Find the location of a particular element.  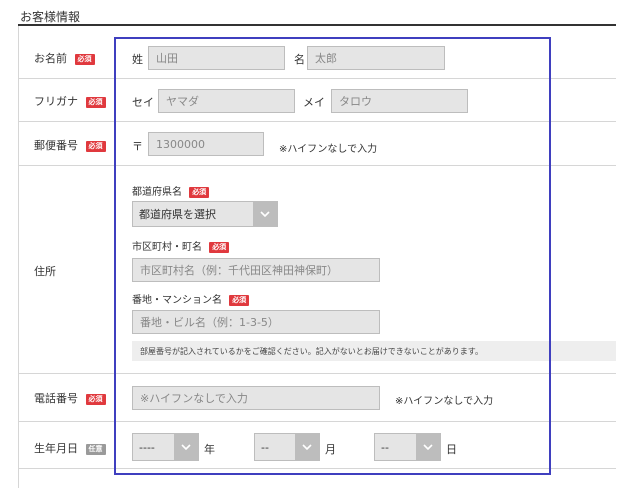

name-row-label: お名前 必須 is located at coordinates (64, 58).